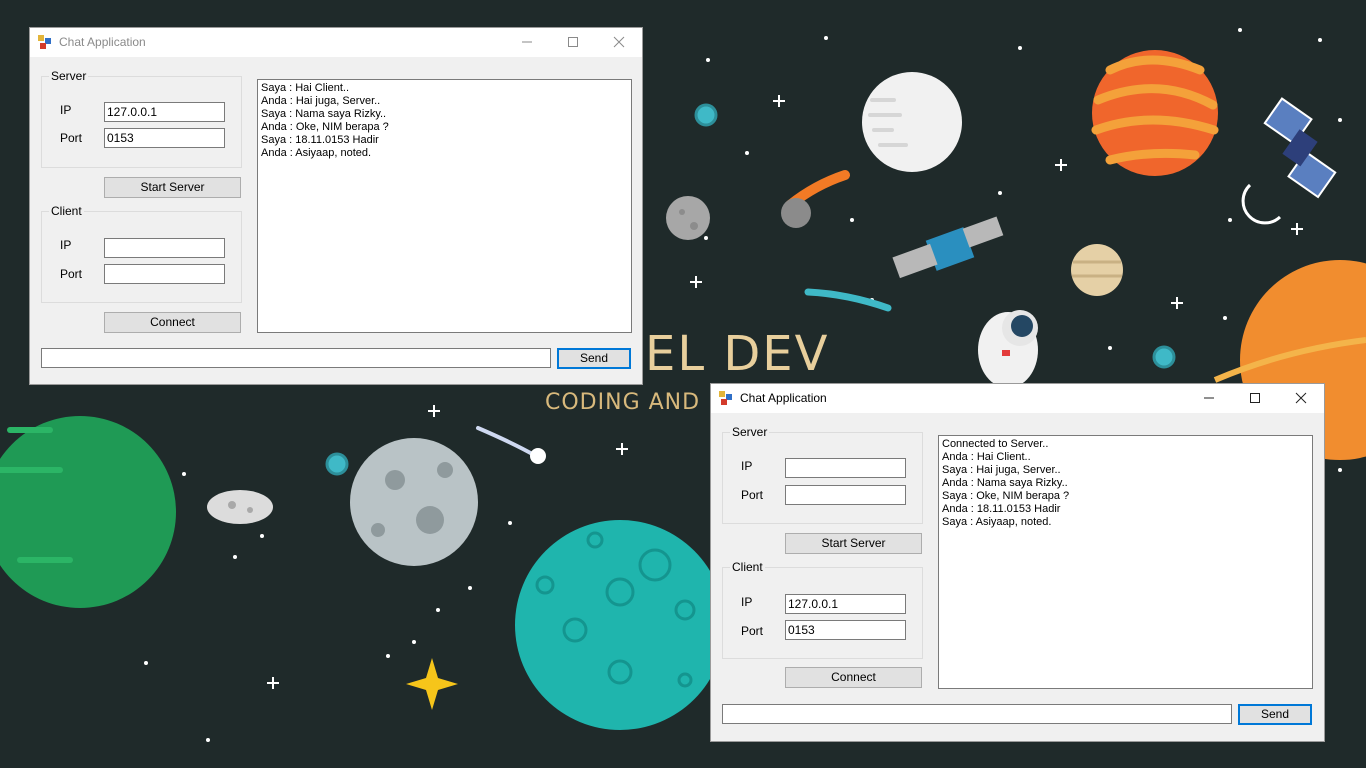  What do you see at coordinates (1001, 470) in the screenshot?
I see `chat-message: Saya : Hai juga, Server..` at bounding box center [1001, 470].